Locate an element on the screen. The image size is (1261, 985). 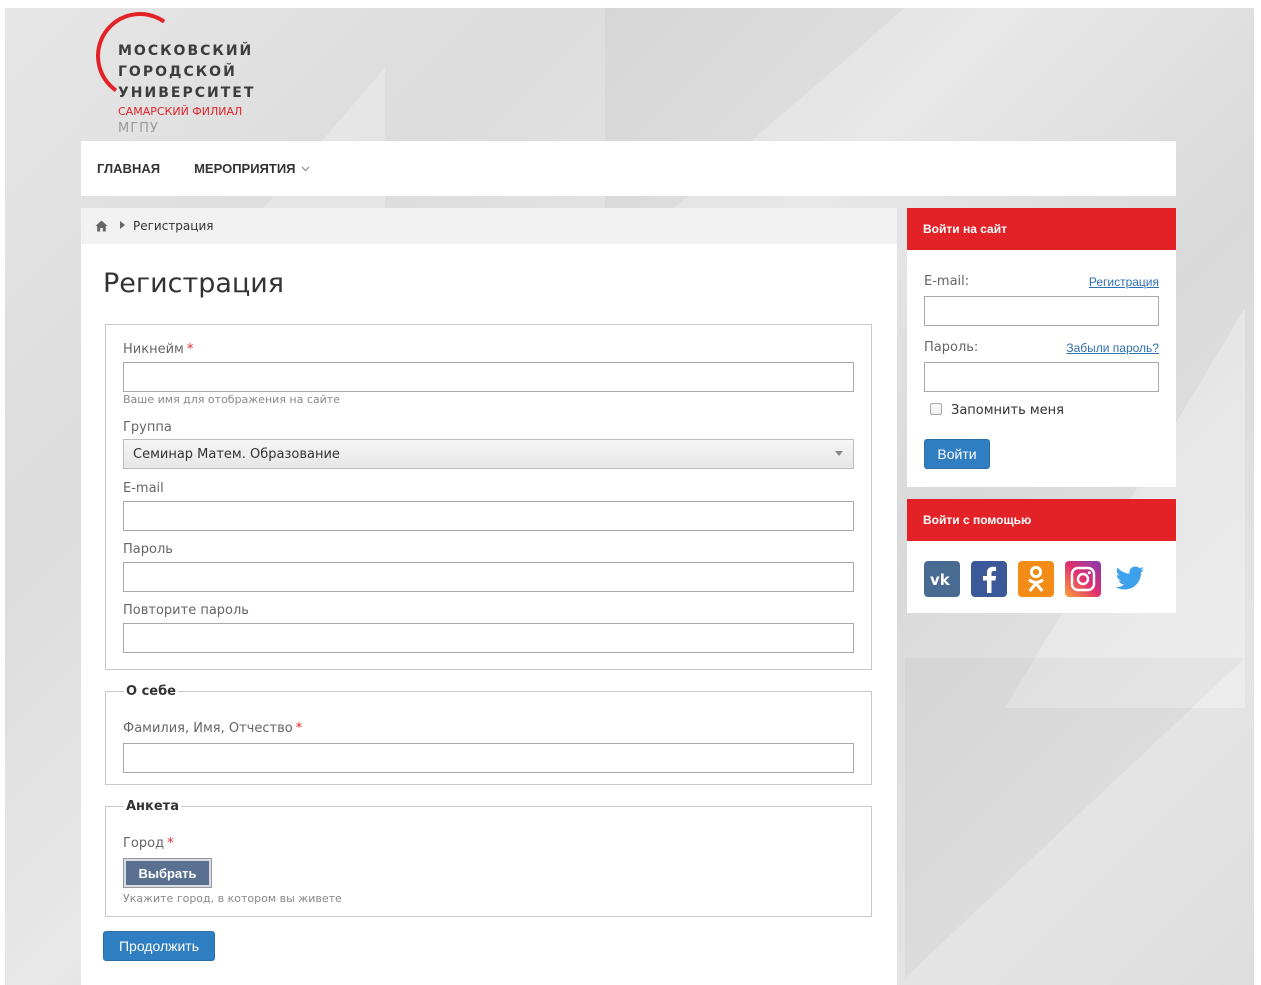
about-legend: О себе is located at coordinates (151, 691).